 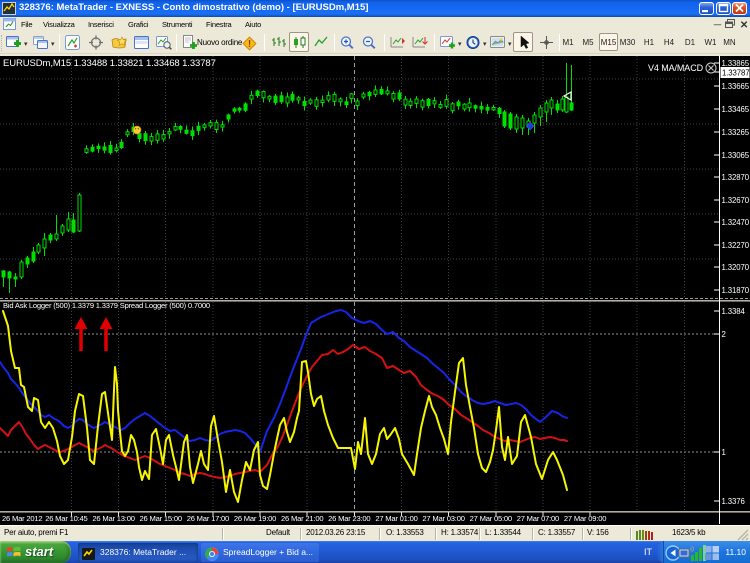 I want to click on svg-text: V4 MA/MACD, so click(x=676, y=68).